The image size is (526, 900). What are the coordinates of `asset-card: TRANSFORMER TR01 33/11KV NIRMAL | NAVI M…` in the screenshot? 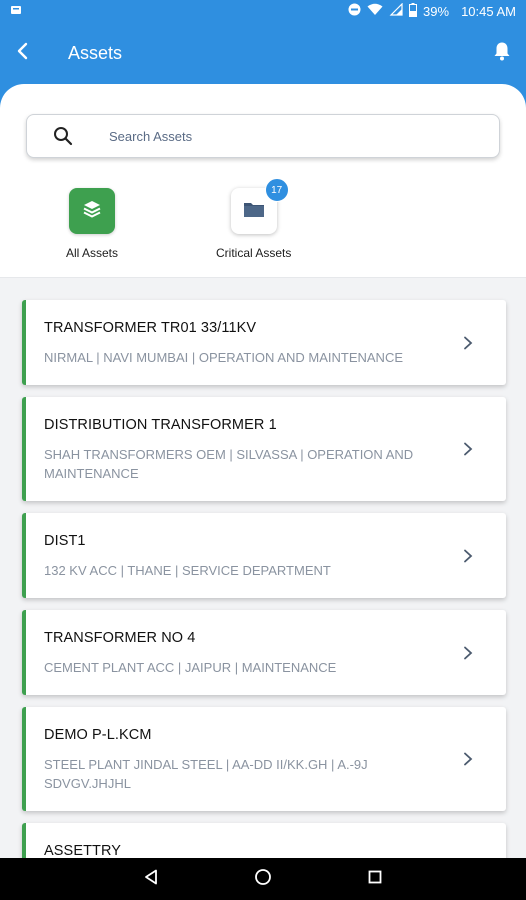 It's located at (264, 342).